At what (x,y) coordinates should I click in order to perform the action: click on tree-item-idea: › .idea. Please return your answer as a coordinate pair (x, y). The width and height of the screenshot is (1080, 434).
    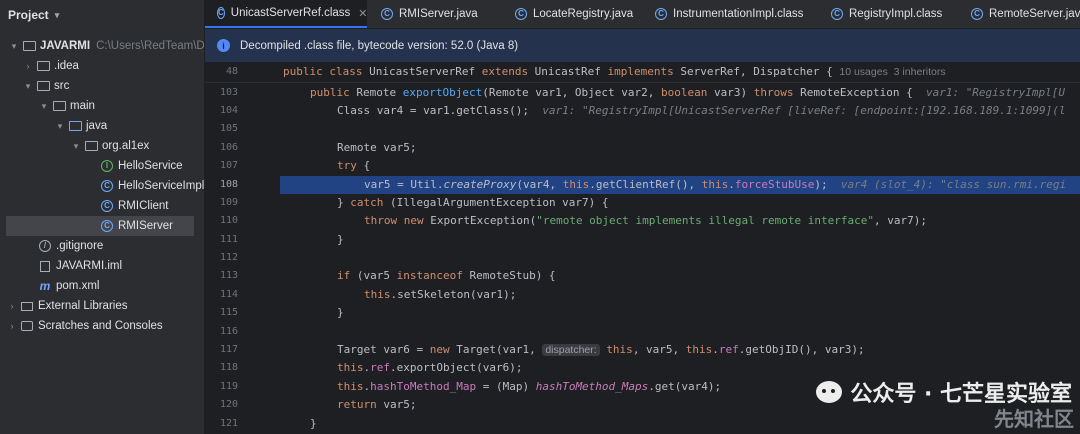
    Looking at the image, I should click on (50, 66).